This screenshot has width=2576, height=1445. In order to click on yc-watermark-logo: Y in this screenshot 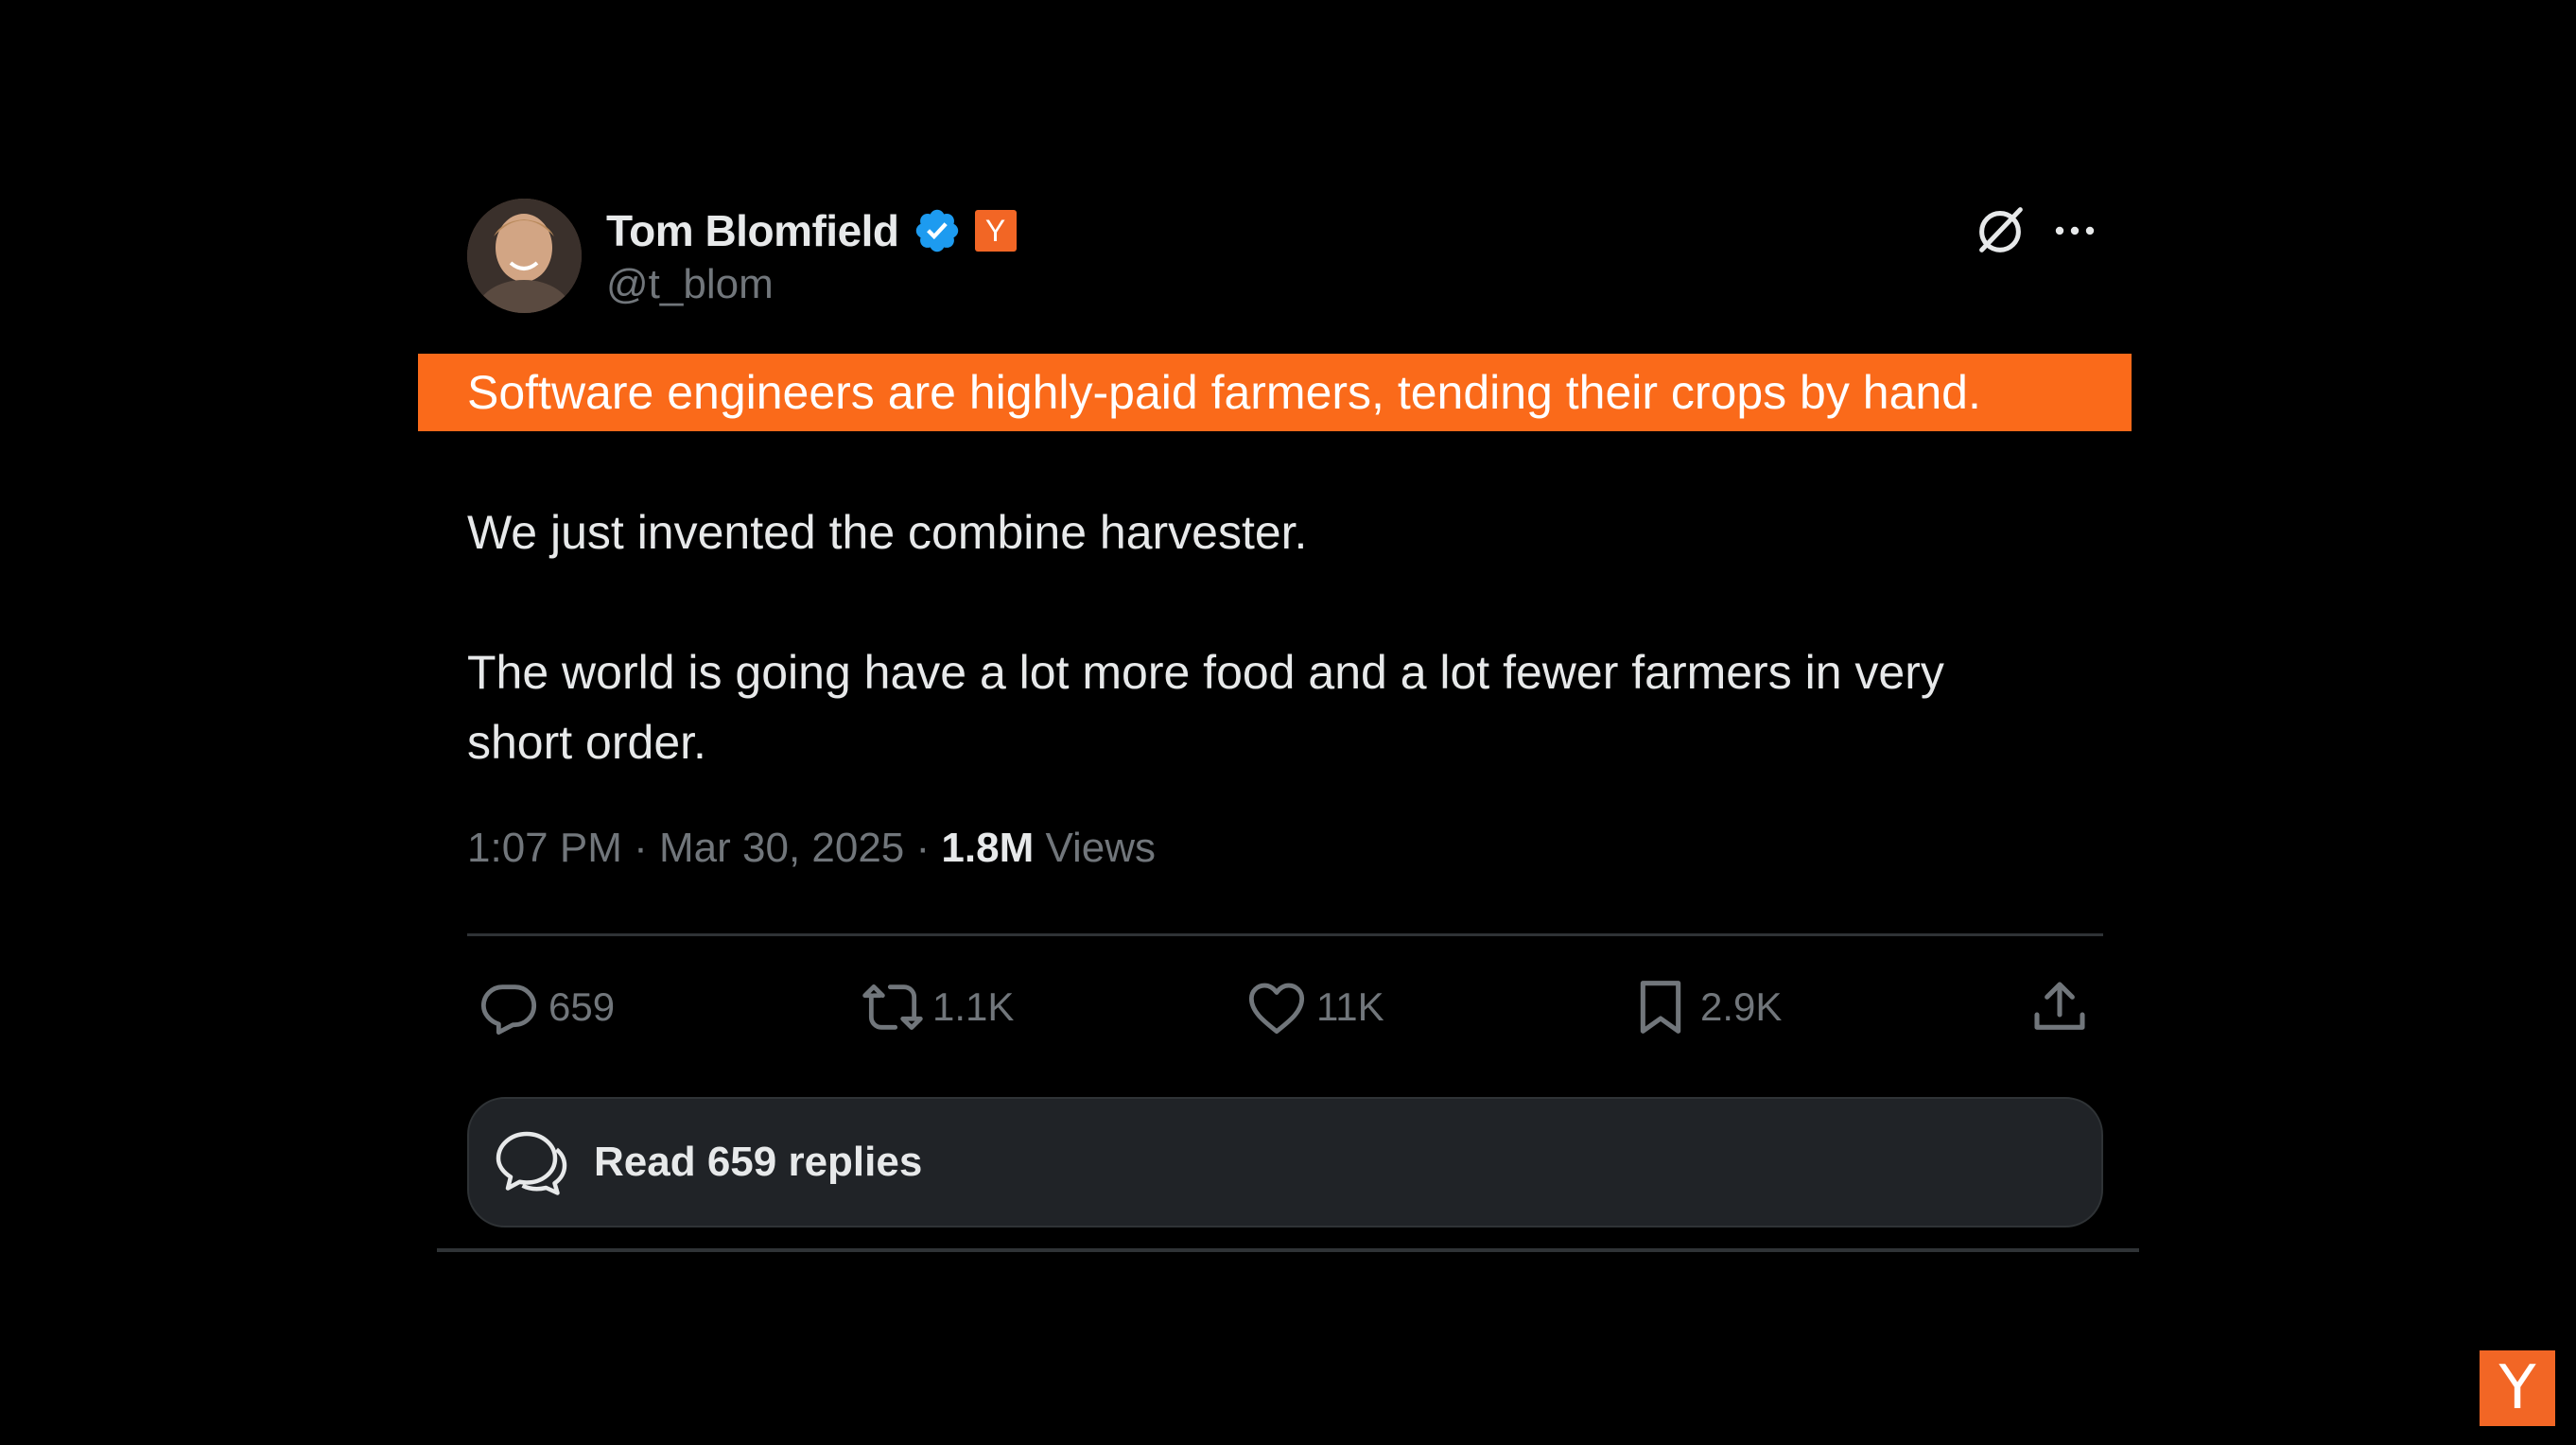, I will do `click(2517, 1388)`.